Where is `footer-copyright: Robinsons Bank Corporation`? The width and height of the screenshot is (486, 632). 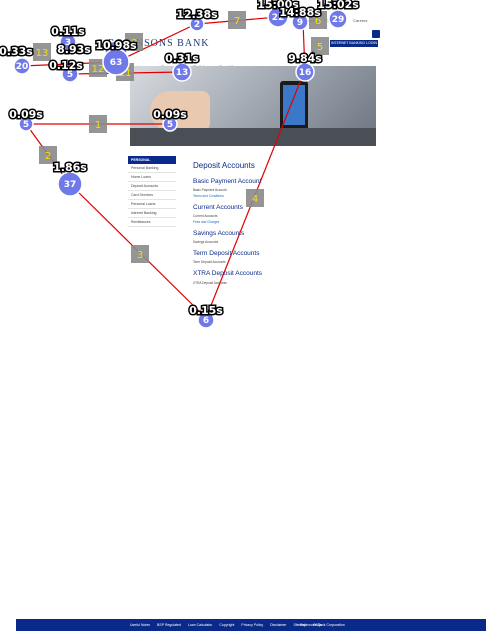
footer-copyright: Robinsons Bank Corporation is located at coordinates (322, 625).